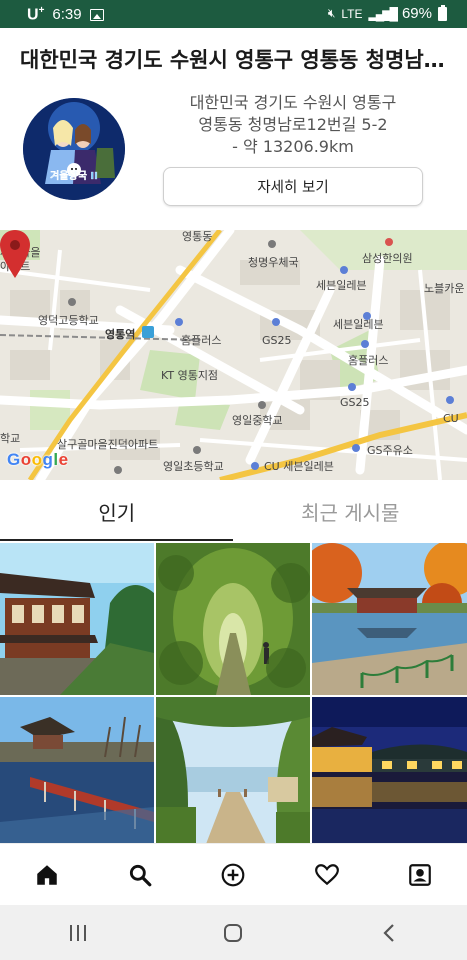 The image size is (467, 960). I want to click on bottom-navigation, so click(233, 874).